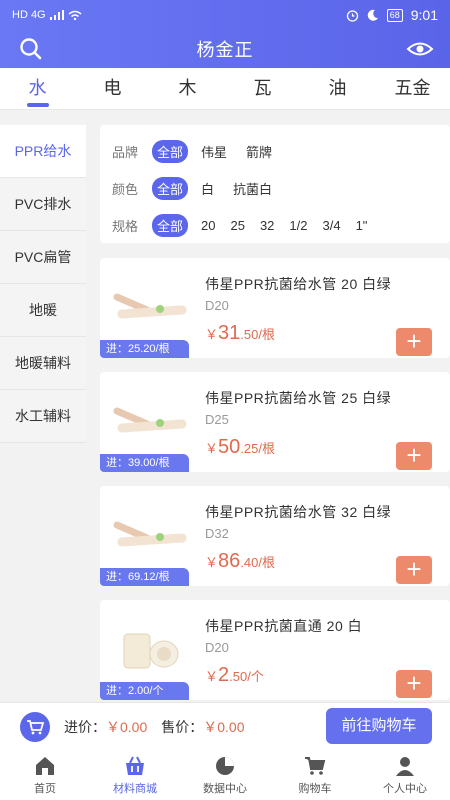 The width and height of the screenshot is (450, 800). Describe the element at coordinates (217, 419) in the screenshot. I see `product-spec: D25` at that location.